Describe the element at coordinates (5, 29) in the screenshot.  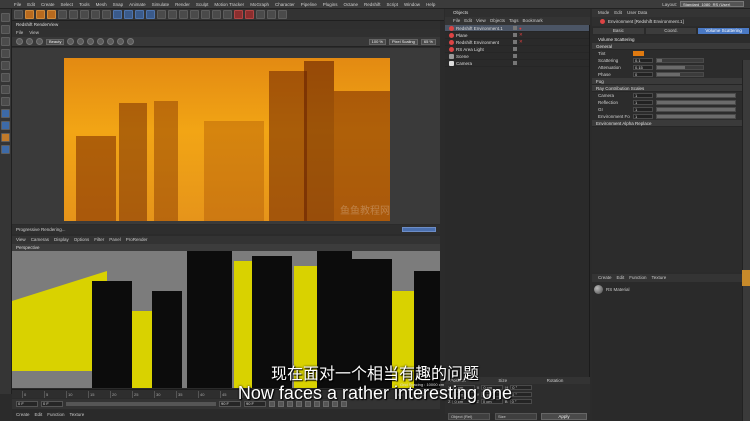
I see `model-mode-icon` at that location.